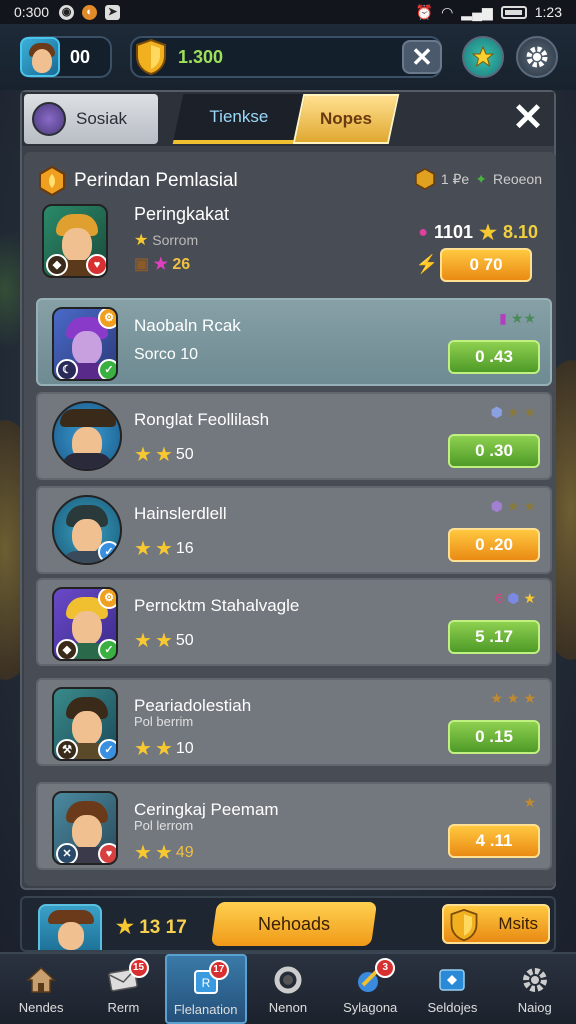  I want to click on featured-sub: ★ Sorrom, so click(166, 240).